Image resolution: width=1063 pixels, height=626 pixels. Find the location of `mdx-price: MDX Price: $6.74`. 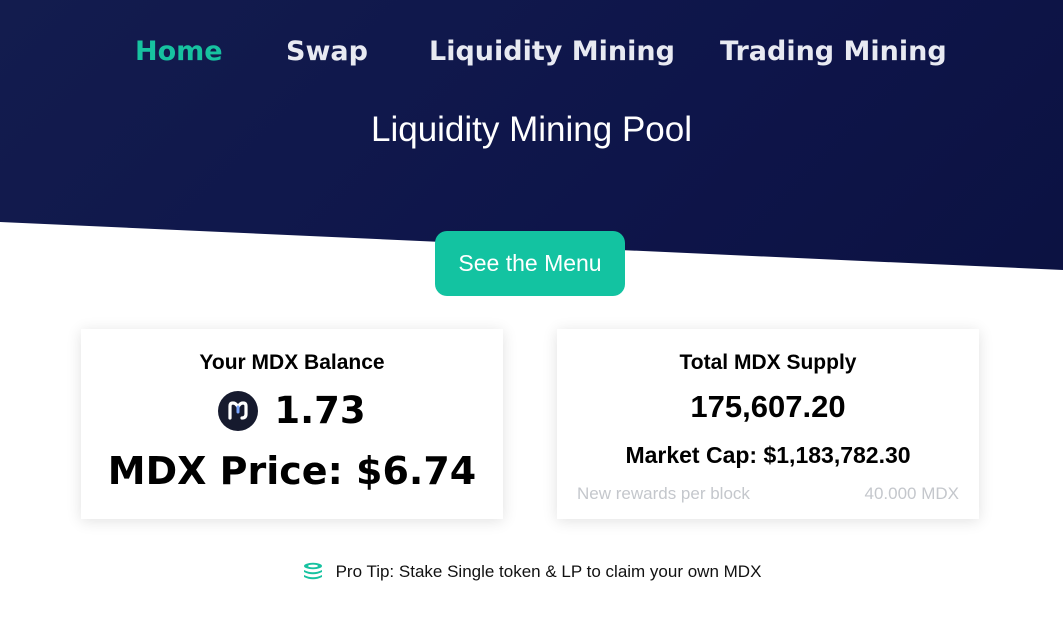

mdx-price: MDX Price: $6.74 is located at coordinates (292, 471).